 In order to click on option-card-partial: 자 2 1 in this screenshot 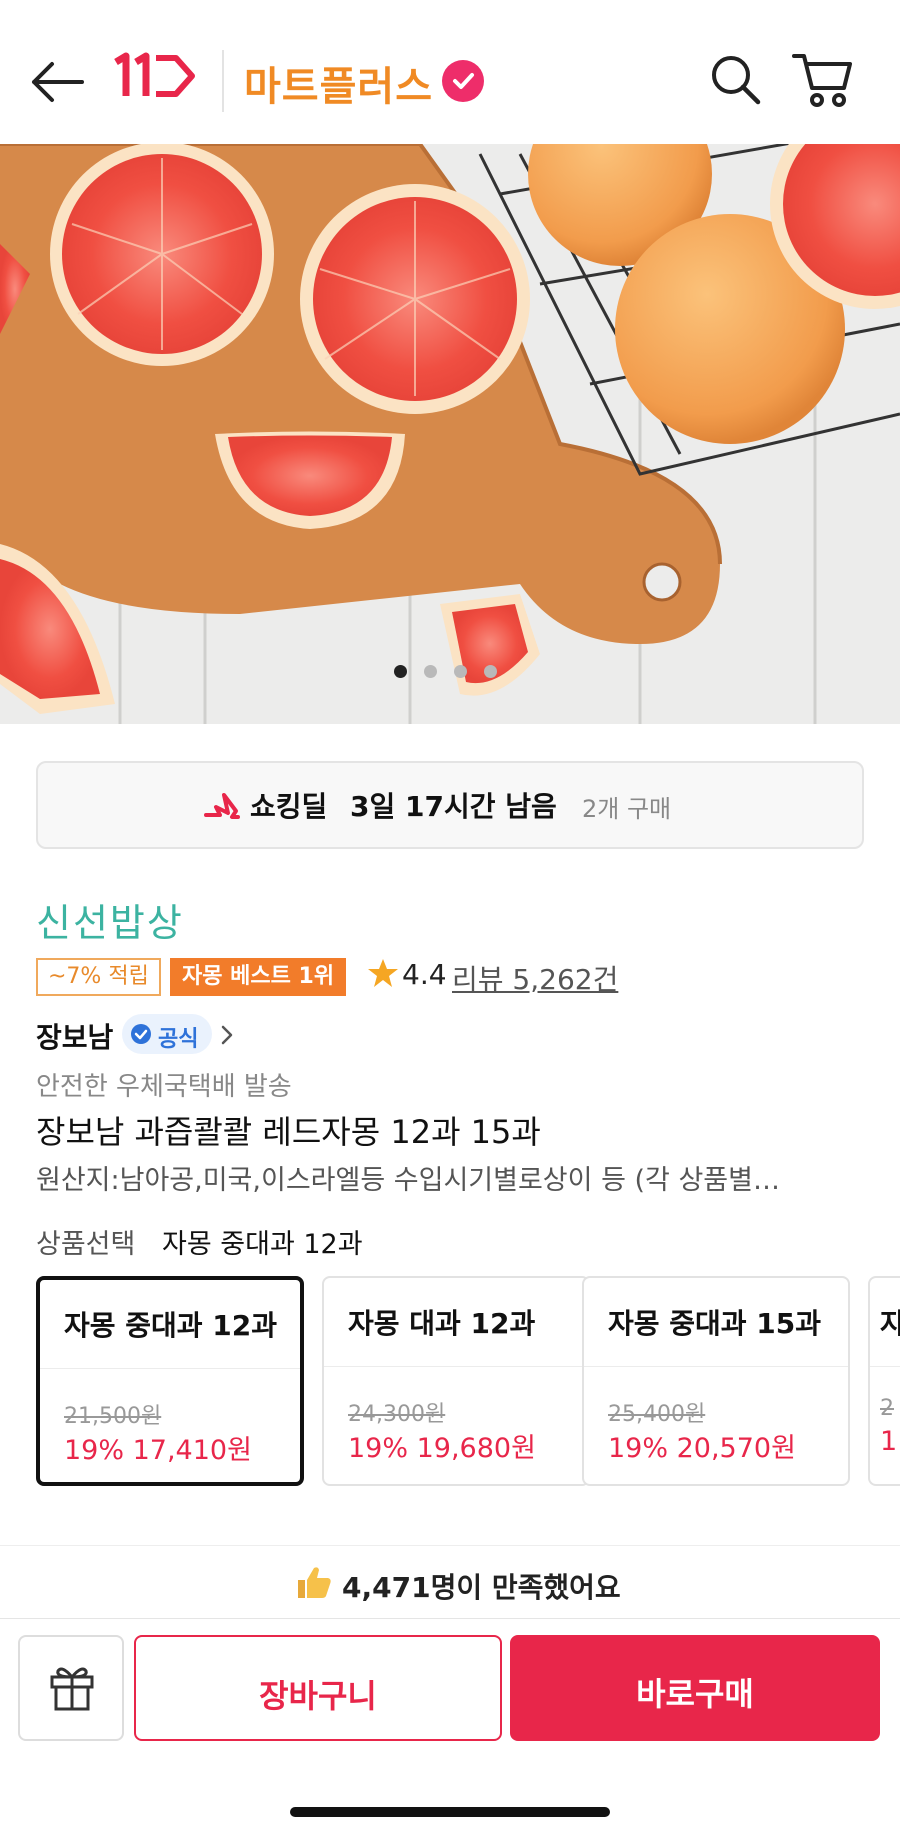, I will do `click(884, 1381)`.